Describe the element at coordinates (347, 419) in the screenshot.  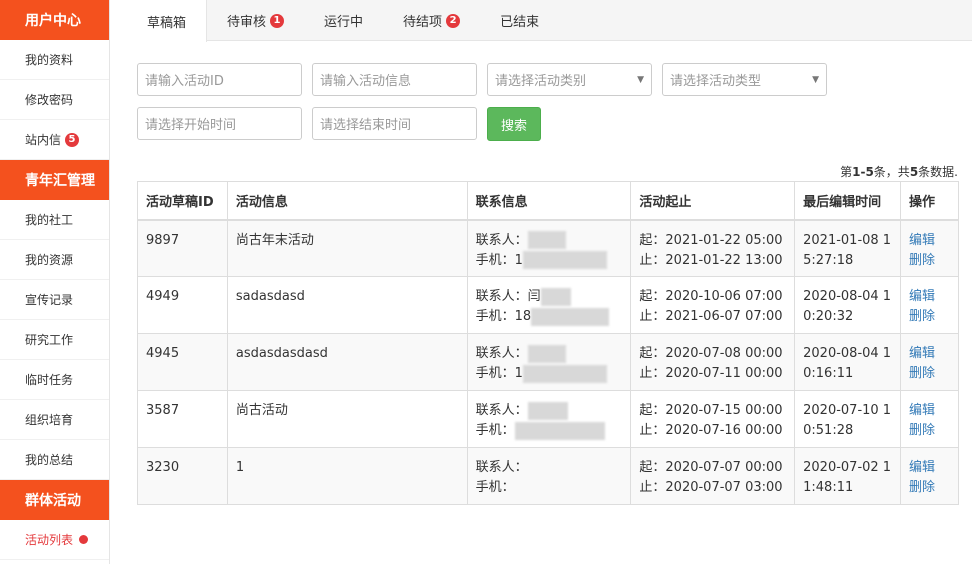
I see `cell-info: 尚古活动` at that location.